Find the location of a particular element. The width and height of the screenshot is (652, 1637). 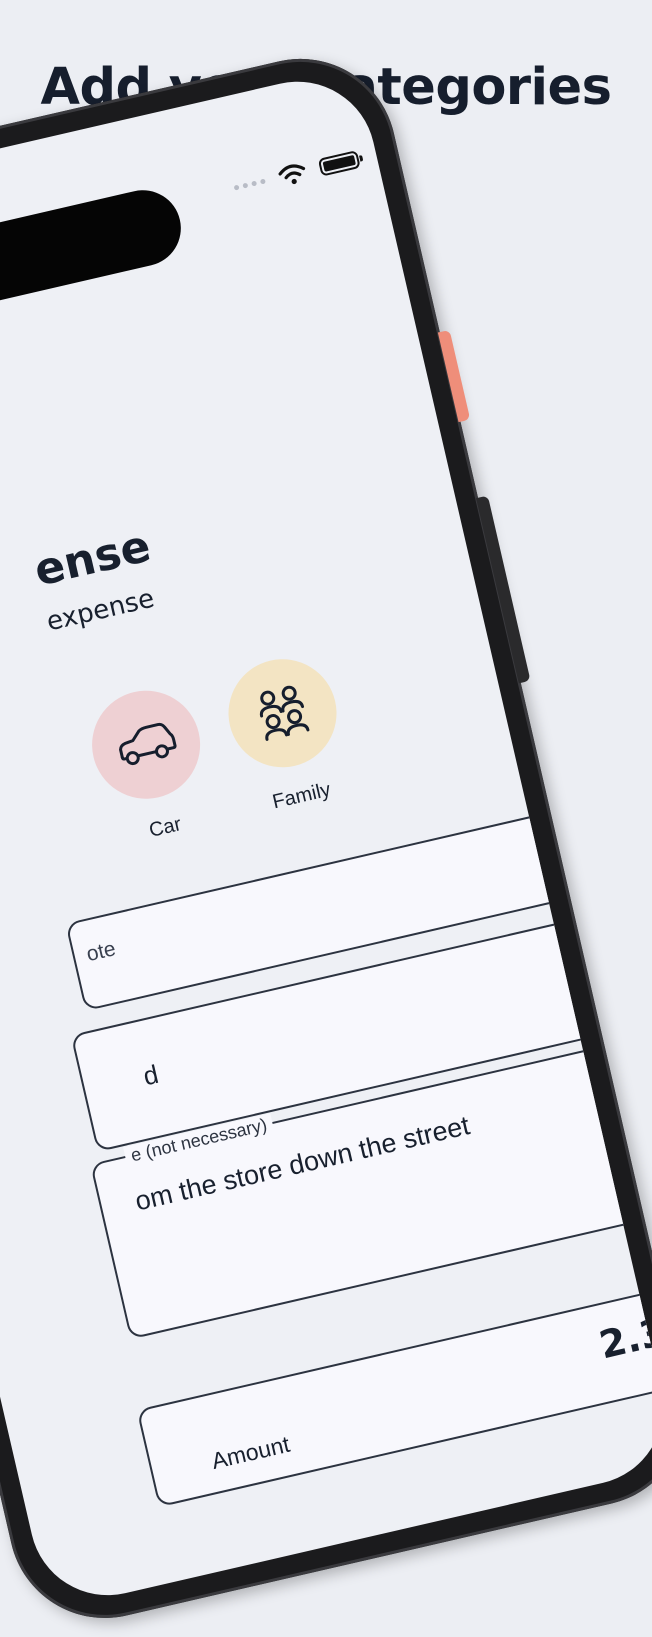

page-title: ense is located at coordinates (92, 558).